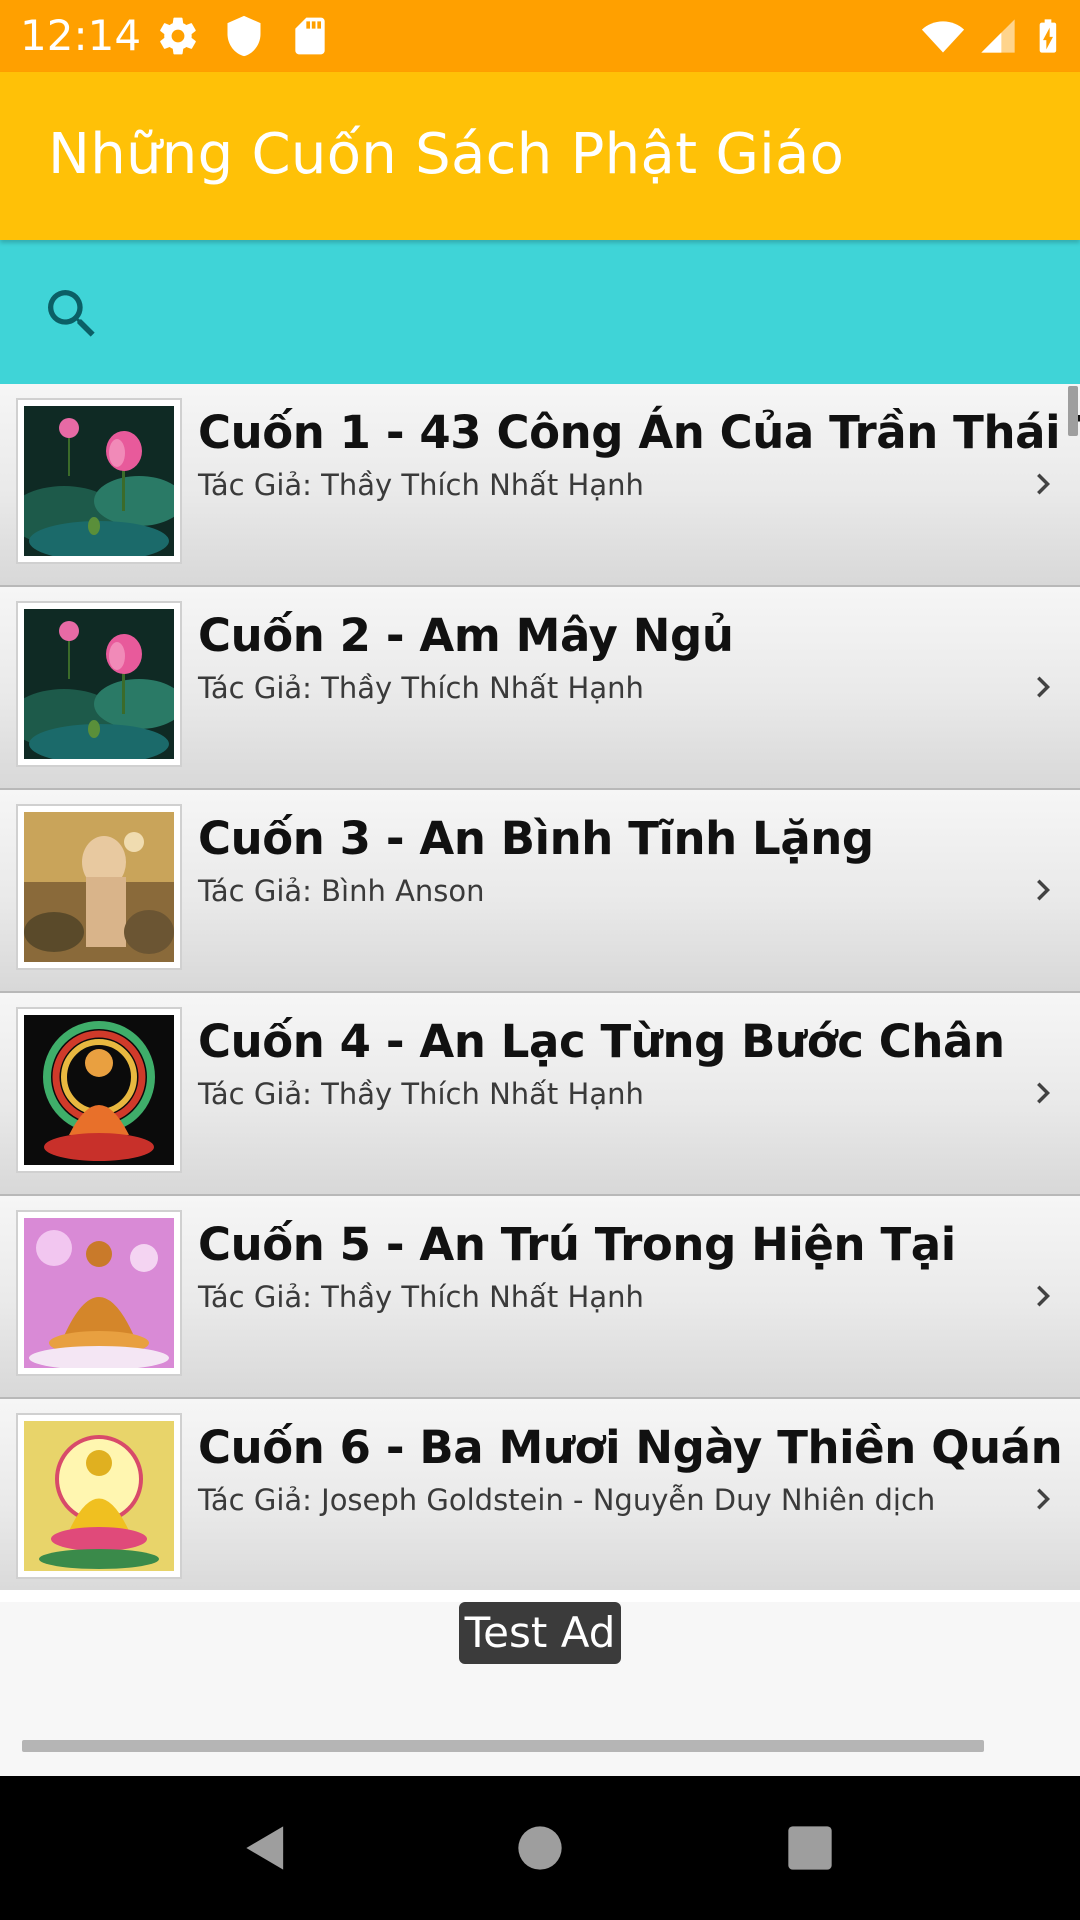 The width and height of the screenshot is (1080, 1920). Describe the element at coordinates (998, 36) in the screenshot. I see `signal-icon` at that location.